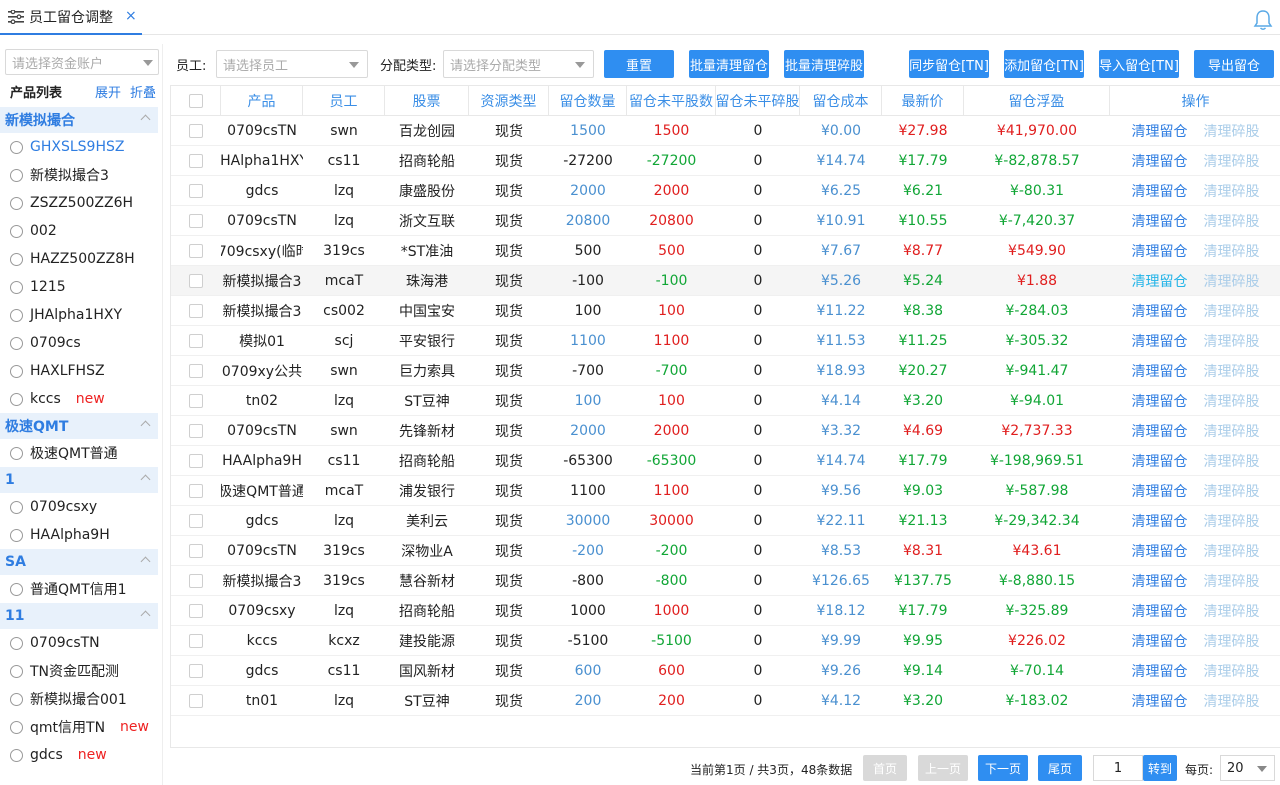 The width and height of the screenshot is (1280, 785). Describe the element at coordinates (729, 64) in the screenshot. I see `batch-clear-button: 批量清理留仓` at that location.